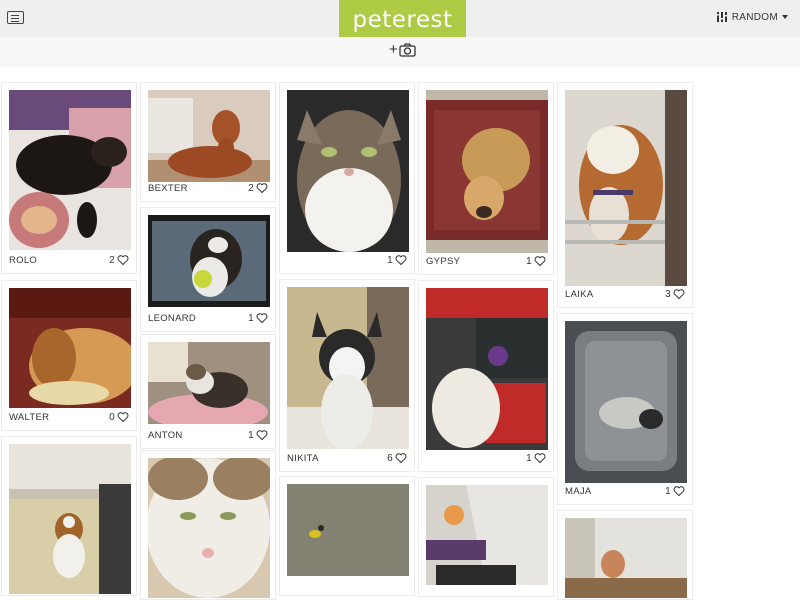 Image resolution: width=800 pixels, height=600 pixels. Describe the element at coordinates (785, 17) in the screenshot. I see `caret-down-icon` at that location.